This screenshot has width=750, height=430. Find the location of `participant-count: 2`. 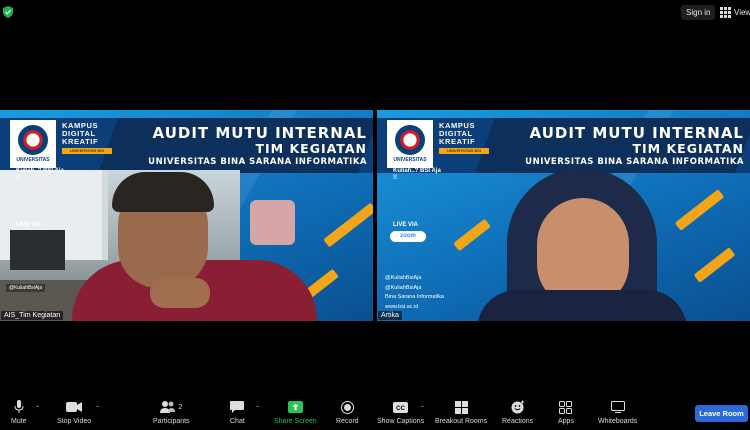

participant-count: 2 is located at coordinates (180, 407).